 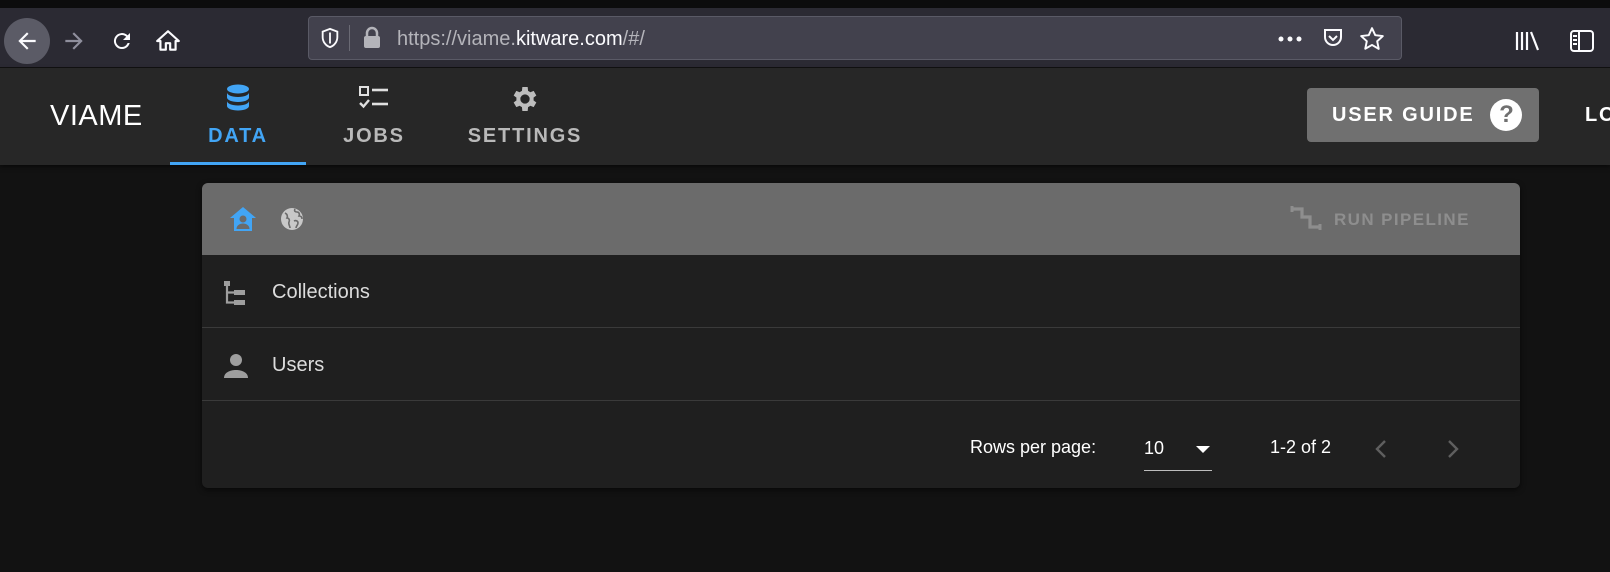 What do you see at coordinates (122, 41) in the screenshot?
I see `reload-icon` at bounding box center [122, 41].